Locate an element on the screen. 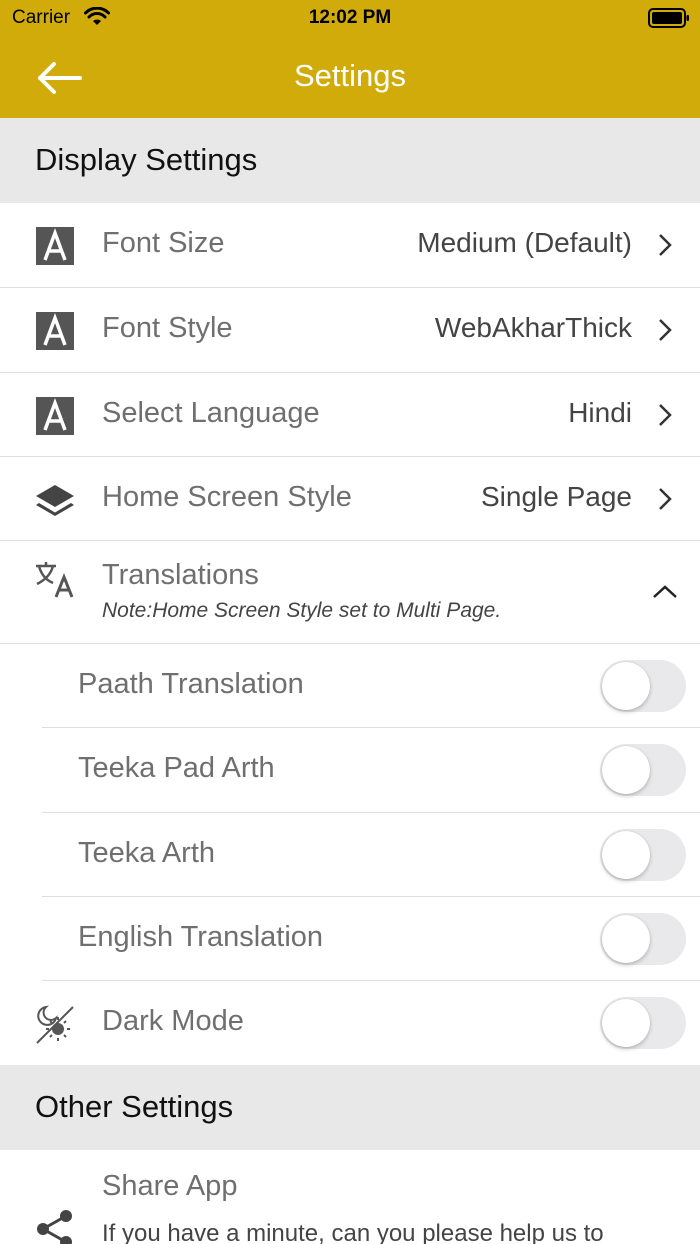 This screenshot has width=700, height=1244. dark-mode-row: Dark Mode is located at coordinates (350, 1023).